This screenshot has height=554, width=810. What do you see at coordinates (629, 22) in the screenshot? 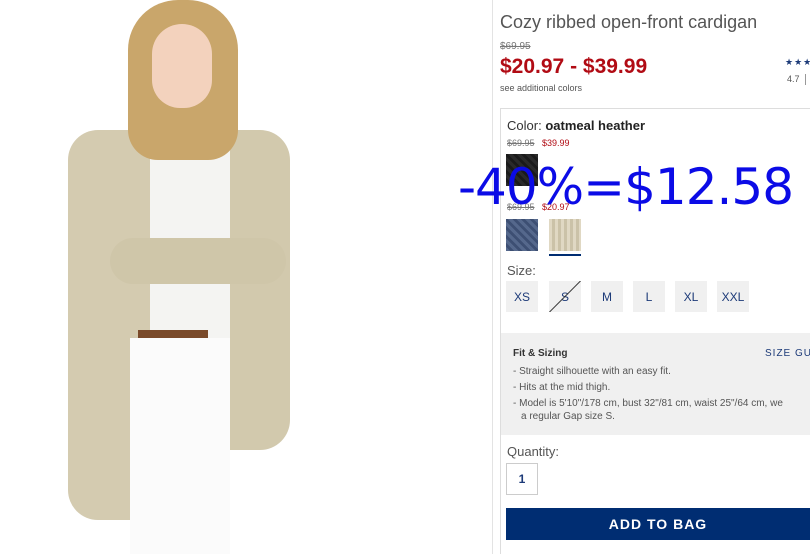
I see `product-title: Cozy ribbed open-front cardigan` at bounding box center [629, 22].